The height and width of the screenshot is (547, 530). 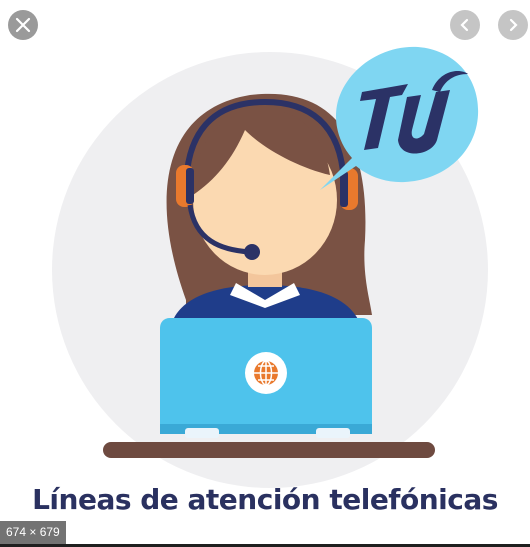 I want to click on desk, so click(x=269, y=450).